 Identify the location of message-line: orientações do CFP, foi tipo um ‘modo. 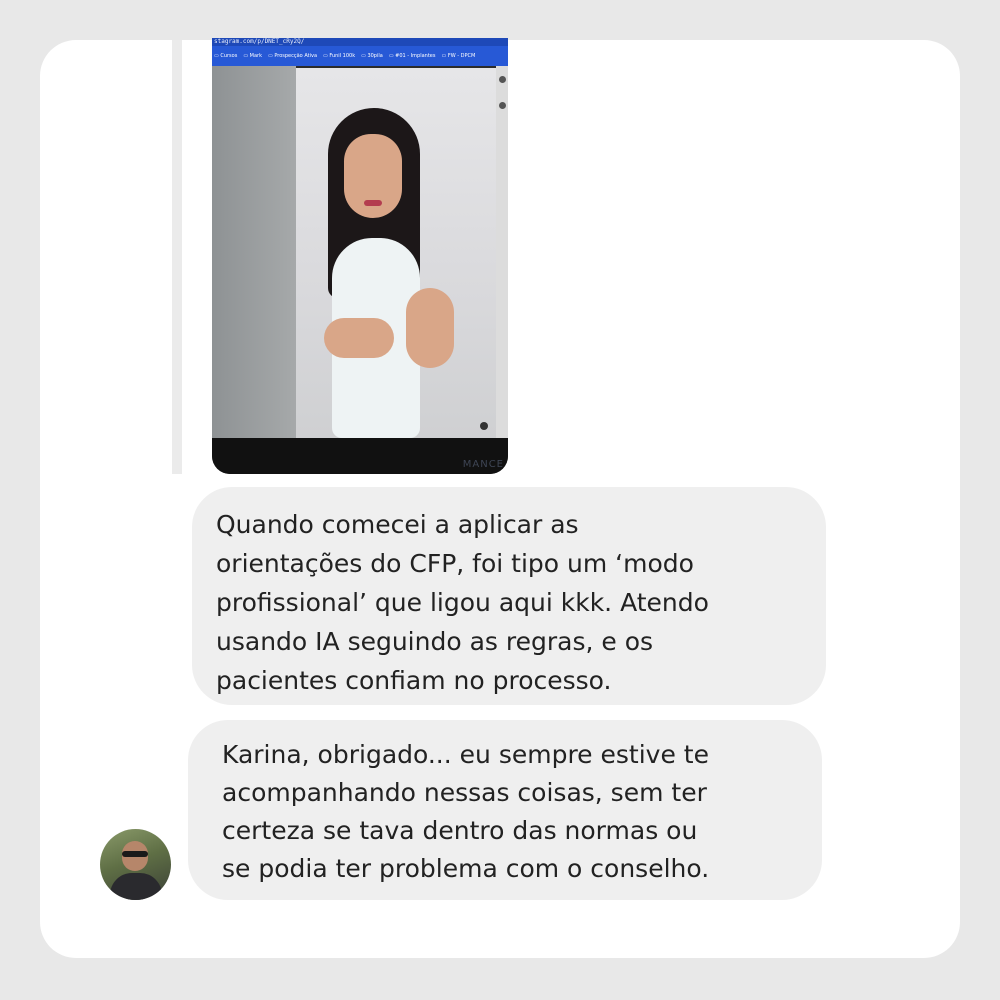
(455, 563).